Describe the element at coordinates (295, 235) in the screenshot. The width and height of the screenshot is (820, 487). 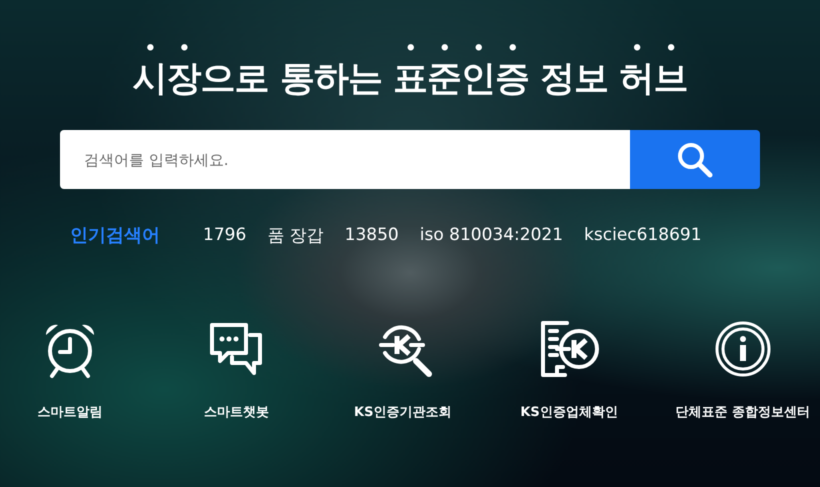
I see `popular-search-link: 품 장갑` at that location.